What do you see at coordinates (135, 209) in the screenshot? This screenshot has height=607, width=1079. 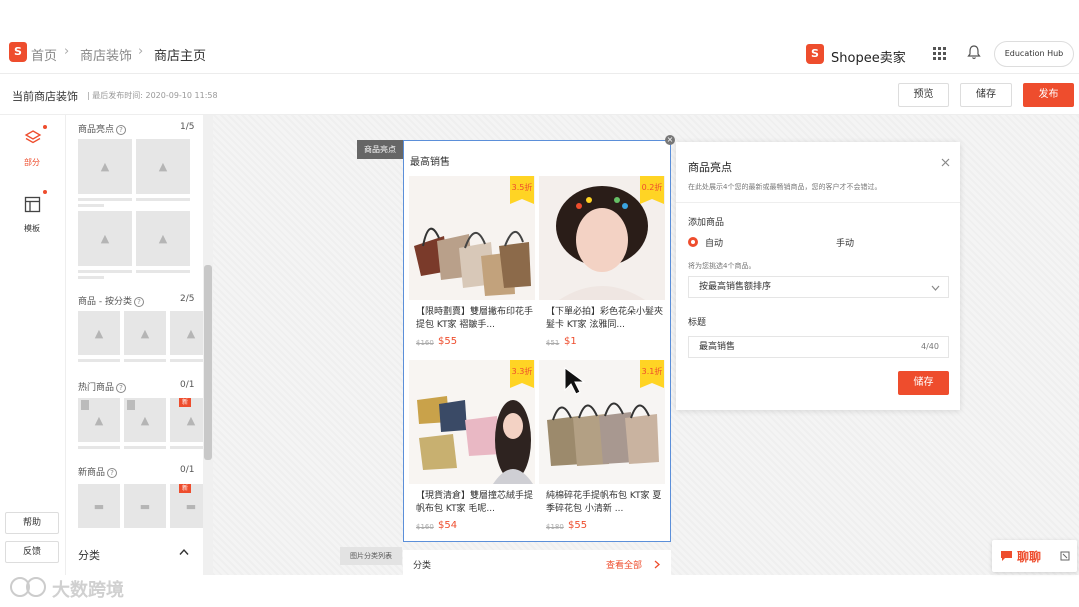 I see `section-card-highlights: ▲ ▲ ▲ ▲` at bounding box center [135, 209].